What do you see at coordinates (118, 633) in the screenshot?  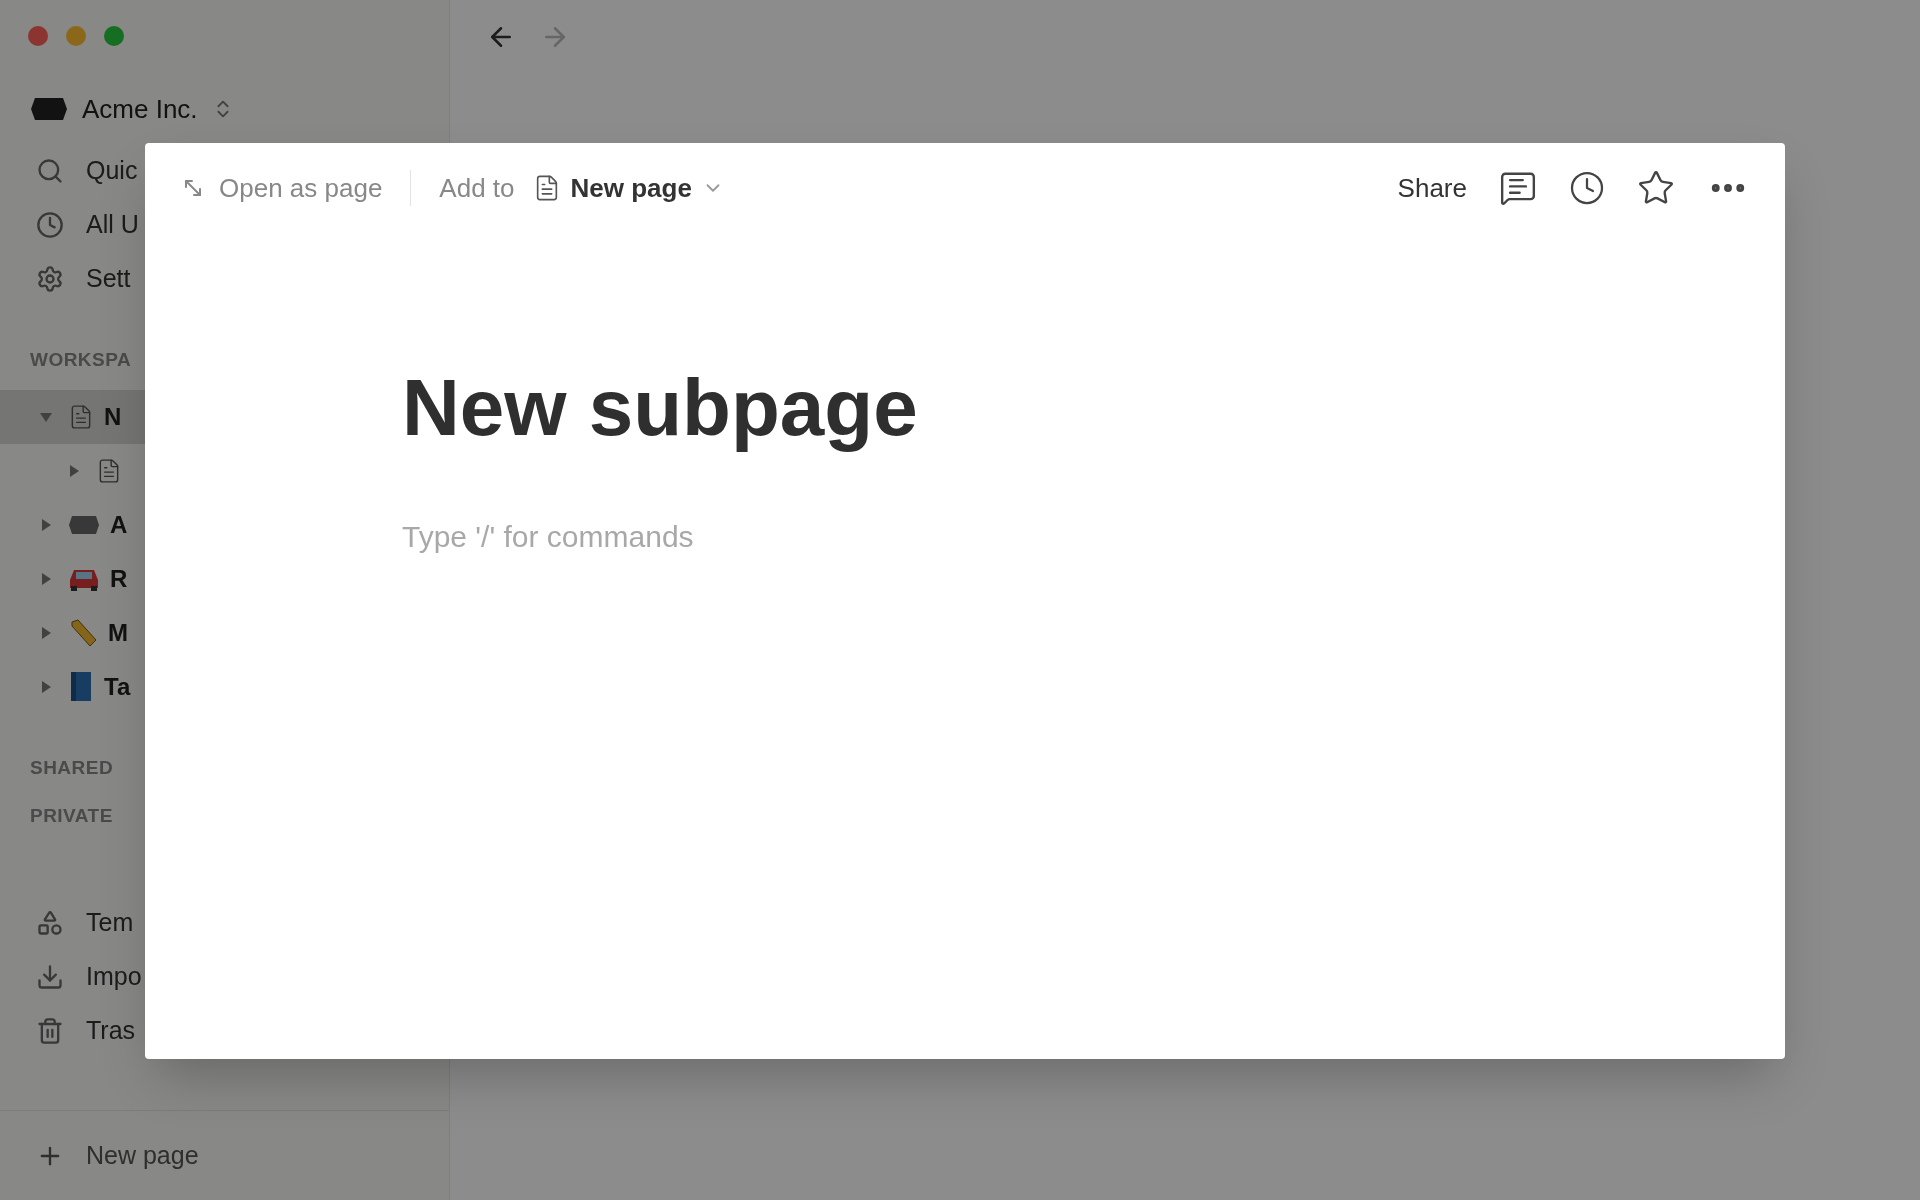 I see `page-title: M` at bounding box center [118, 633].